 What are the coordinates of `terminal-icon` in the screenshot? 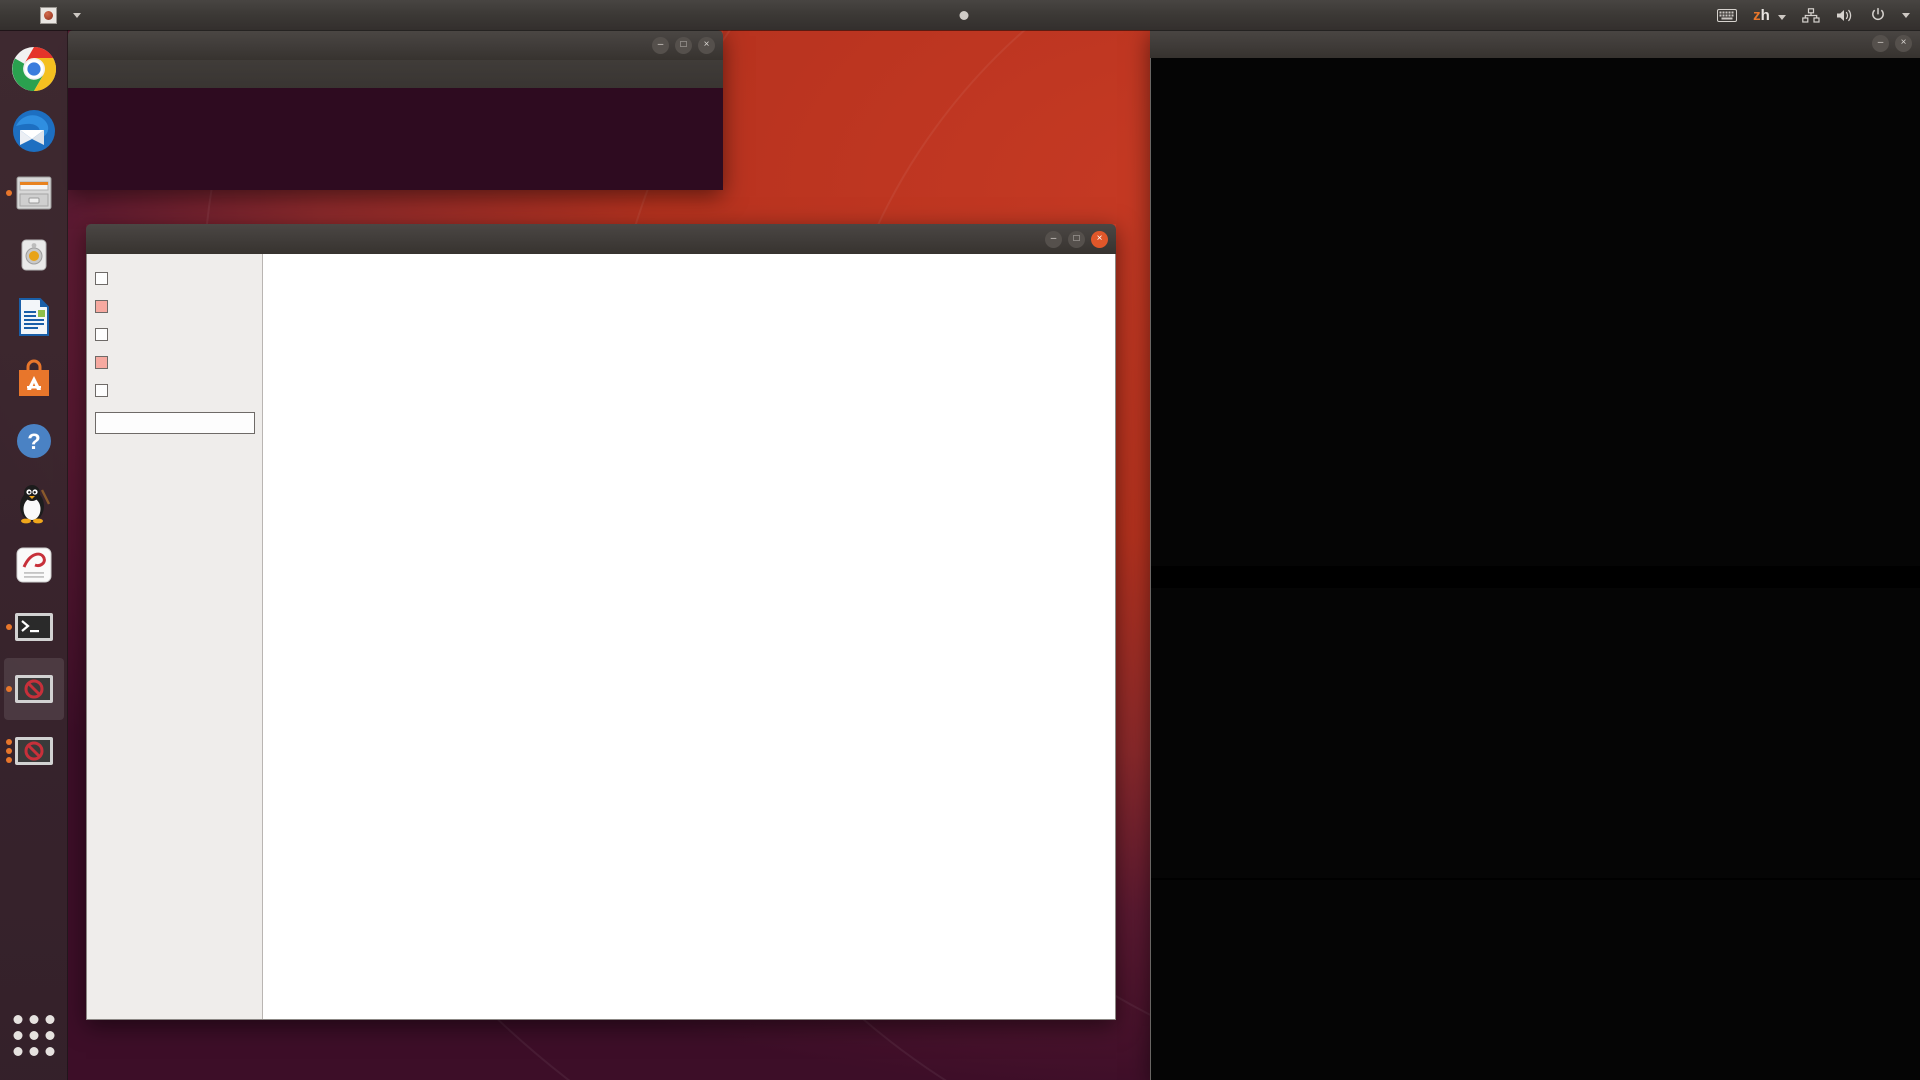 It's located at (34, 627).